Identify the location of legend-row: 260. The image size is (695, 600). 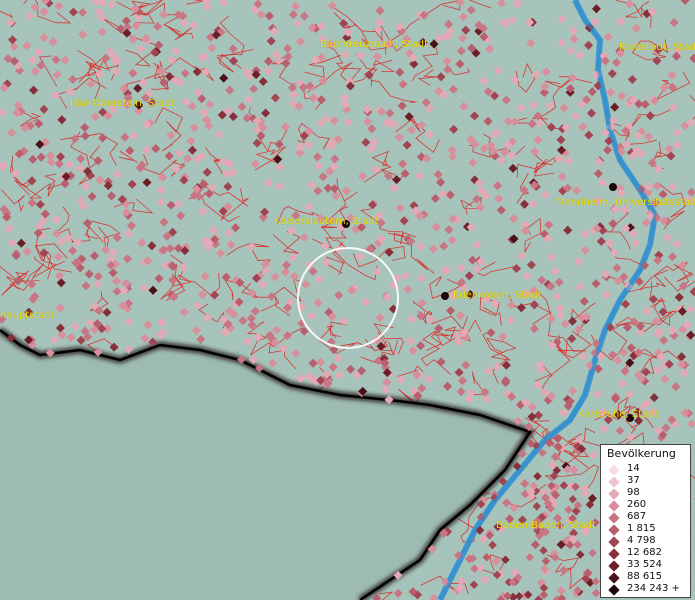
(645, 505).